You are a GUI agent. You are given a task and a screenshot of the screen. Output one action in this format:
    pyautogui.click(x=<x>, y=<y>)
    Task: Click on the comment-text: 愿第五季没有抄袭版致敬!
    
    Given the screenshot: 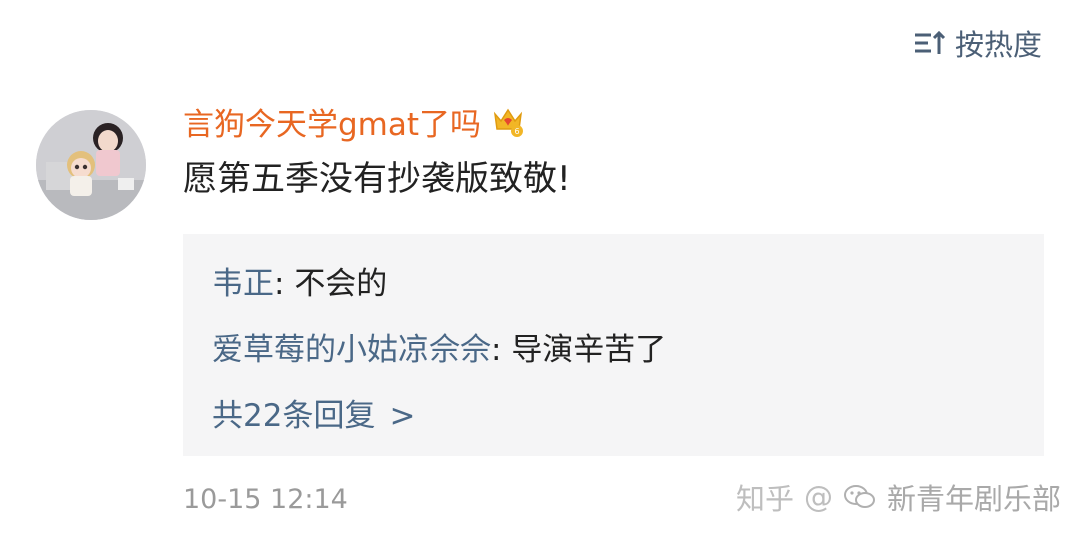 What is the action you would take?
    pyautogui.click(x=377, y=179)
    